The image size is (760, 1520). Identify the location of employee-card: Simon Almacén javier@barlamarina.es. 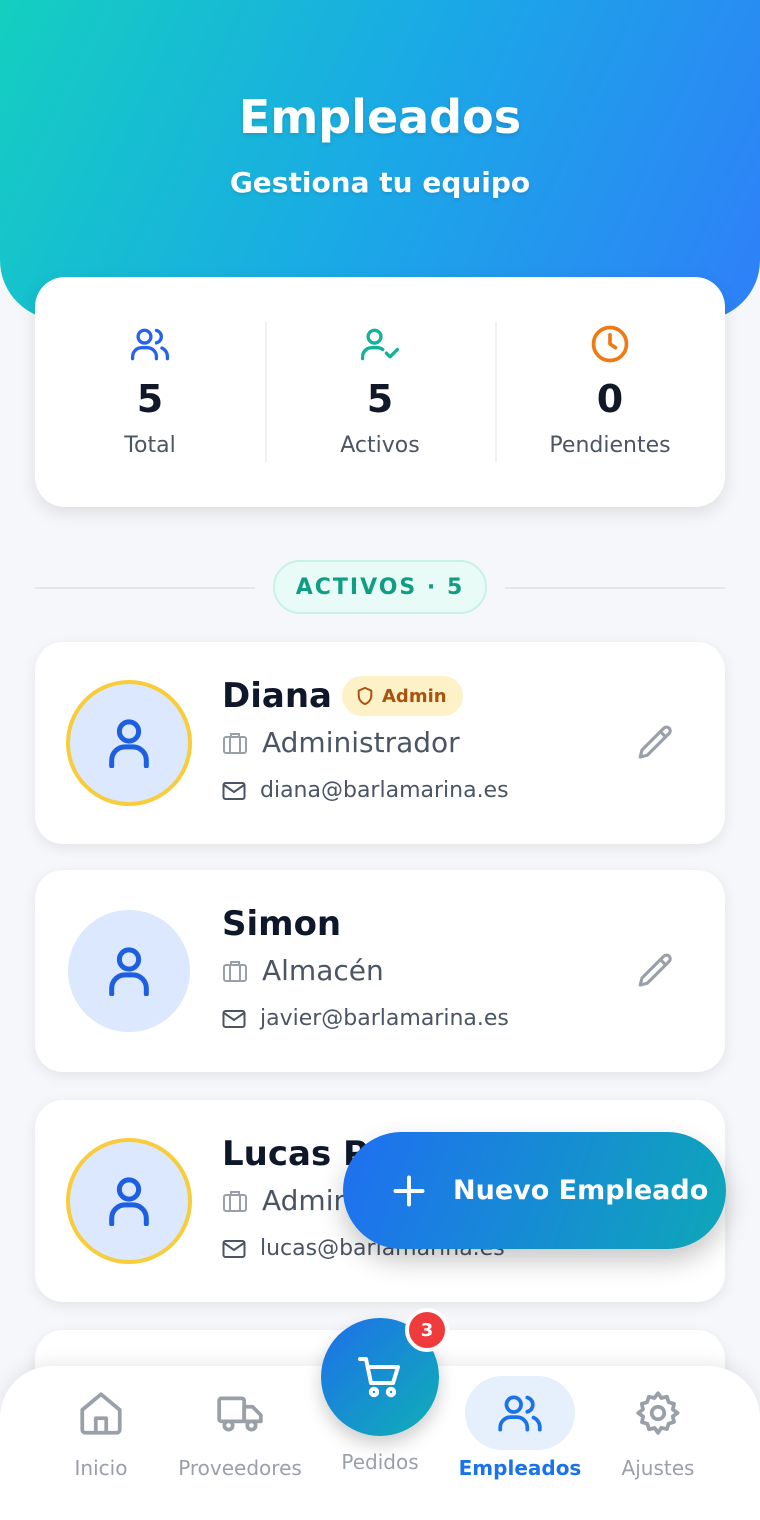
(380, 971).